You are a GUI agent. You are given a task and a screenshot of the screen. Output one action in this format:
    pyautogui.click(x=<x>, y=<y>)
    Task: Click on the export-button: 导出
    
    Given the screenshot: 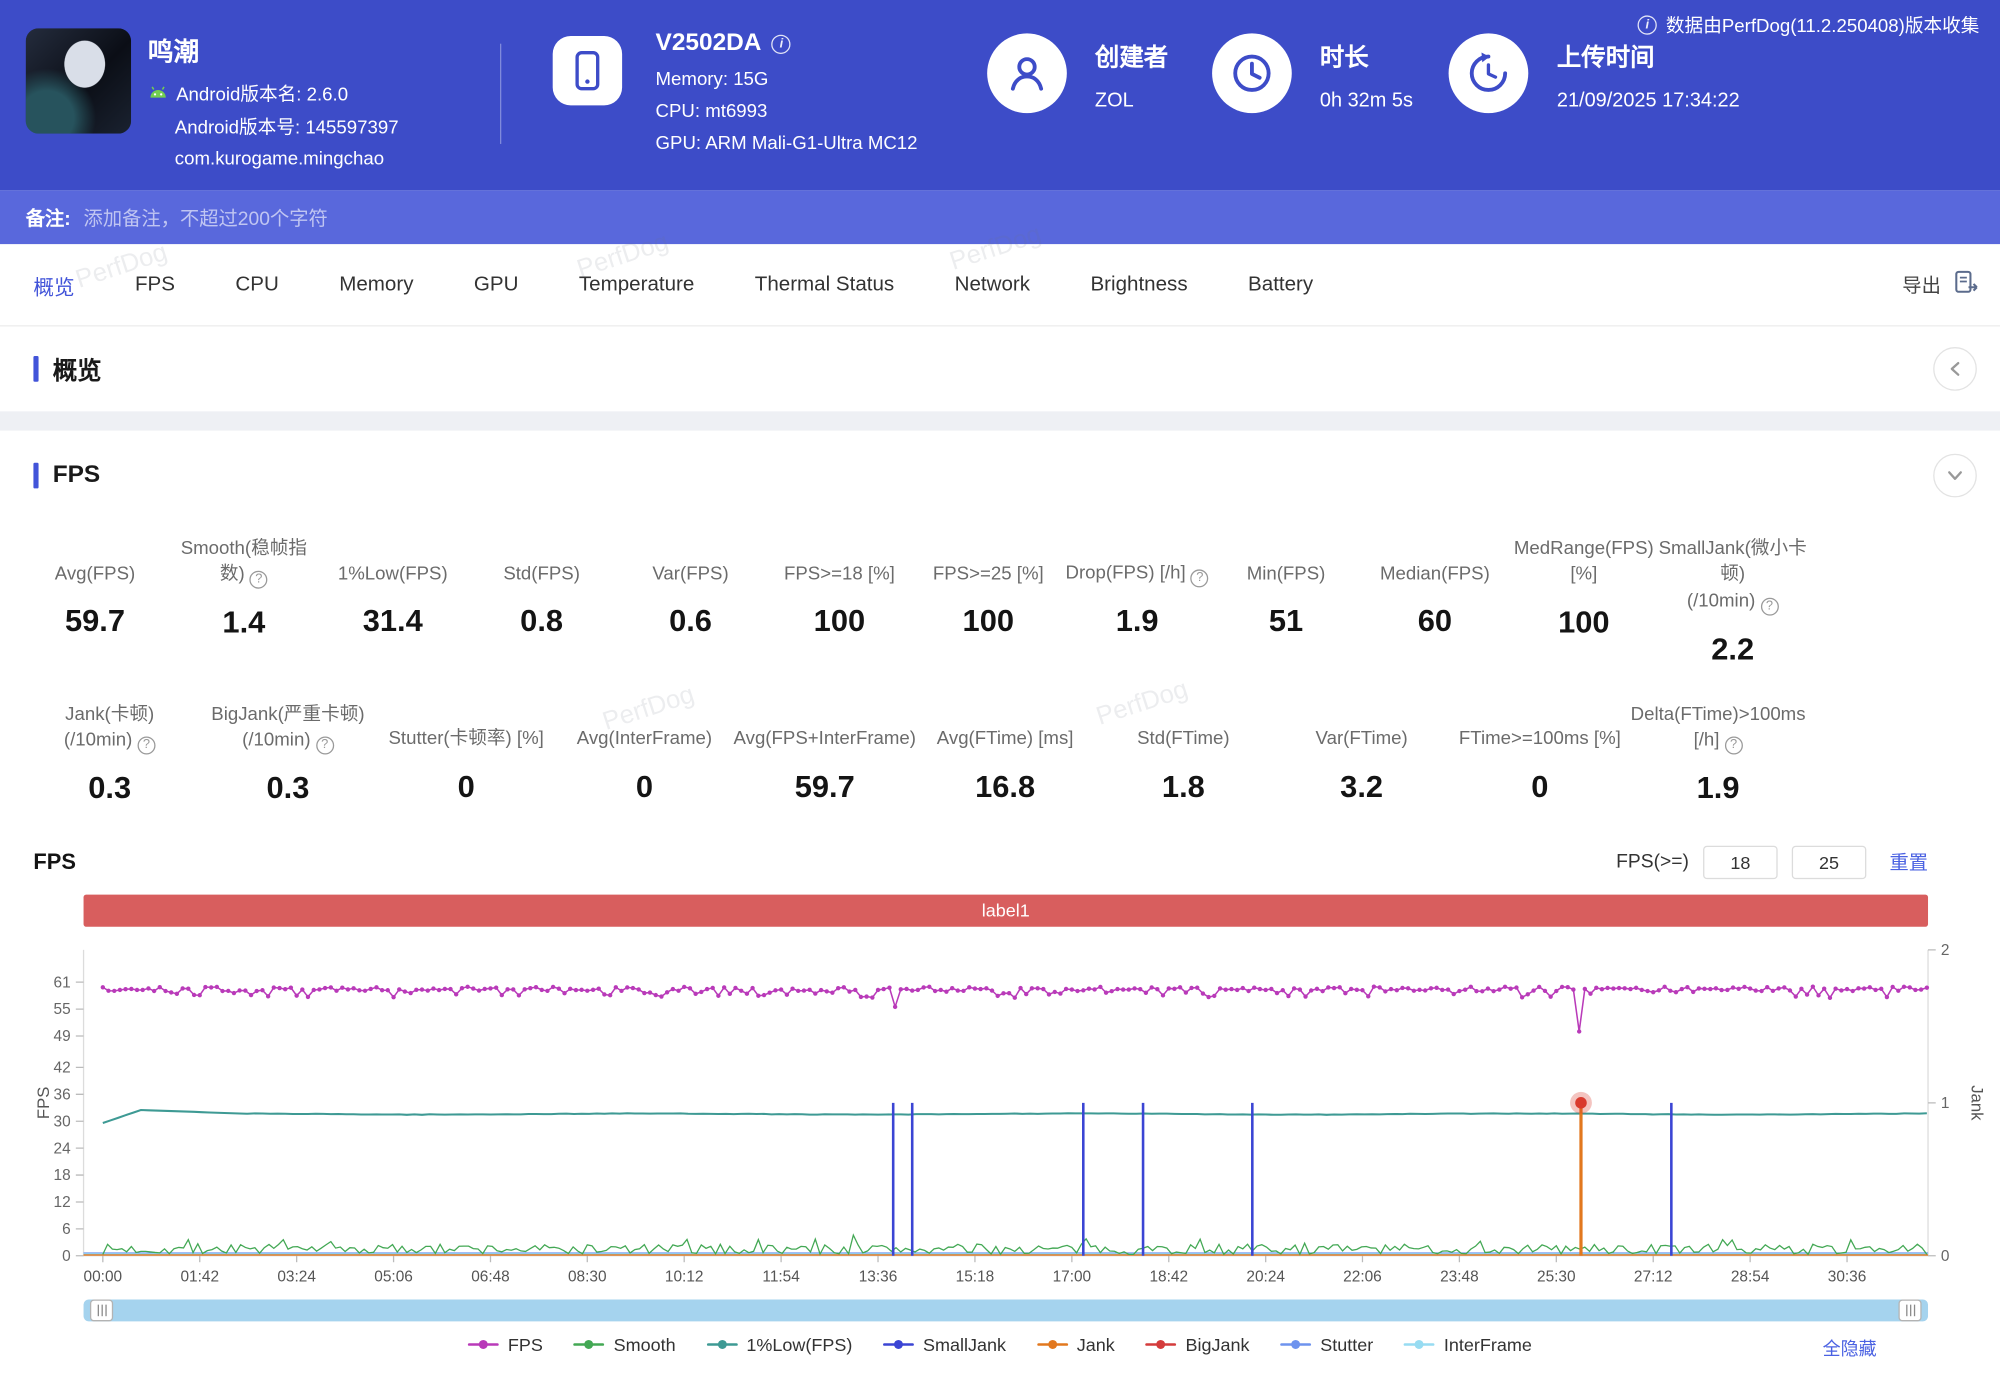 What is the action you would take?
    pyautogui.click(x=1940, y=285)
    